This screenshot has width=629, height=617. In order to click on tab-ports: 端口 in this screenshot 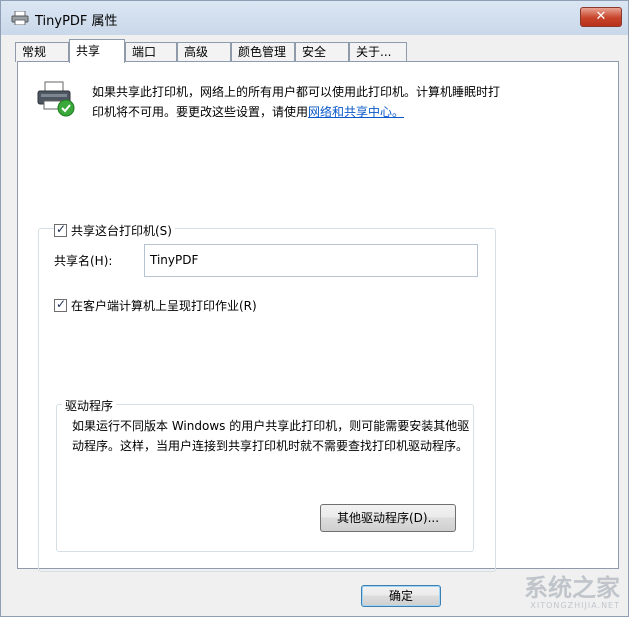, I will do `click(151, 52)`.